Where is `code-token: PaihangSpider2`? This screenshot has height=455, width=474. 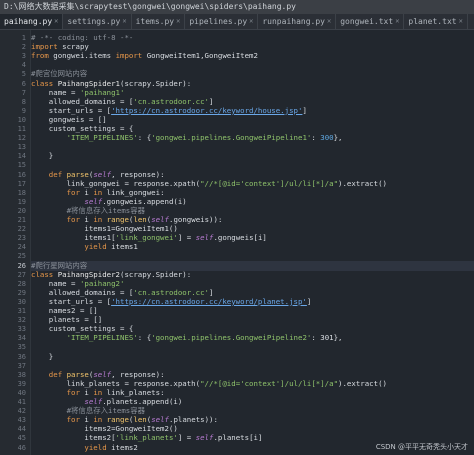
code-token: PaihangSpider2 is located at coordinates (86, 274).